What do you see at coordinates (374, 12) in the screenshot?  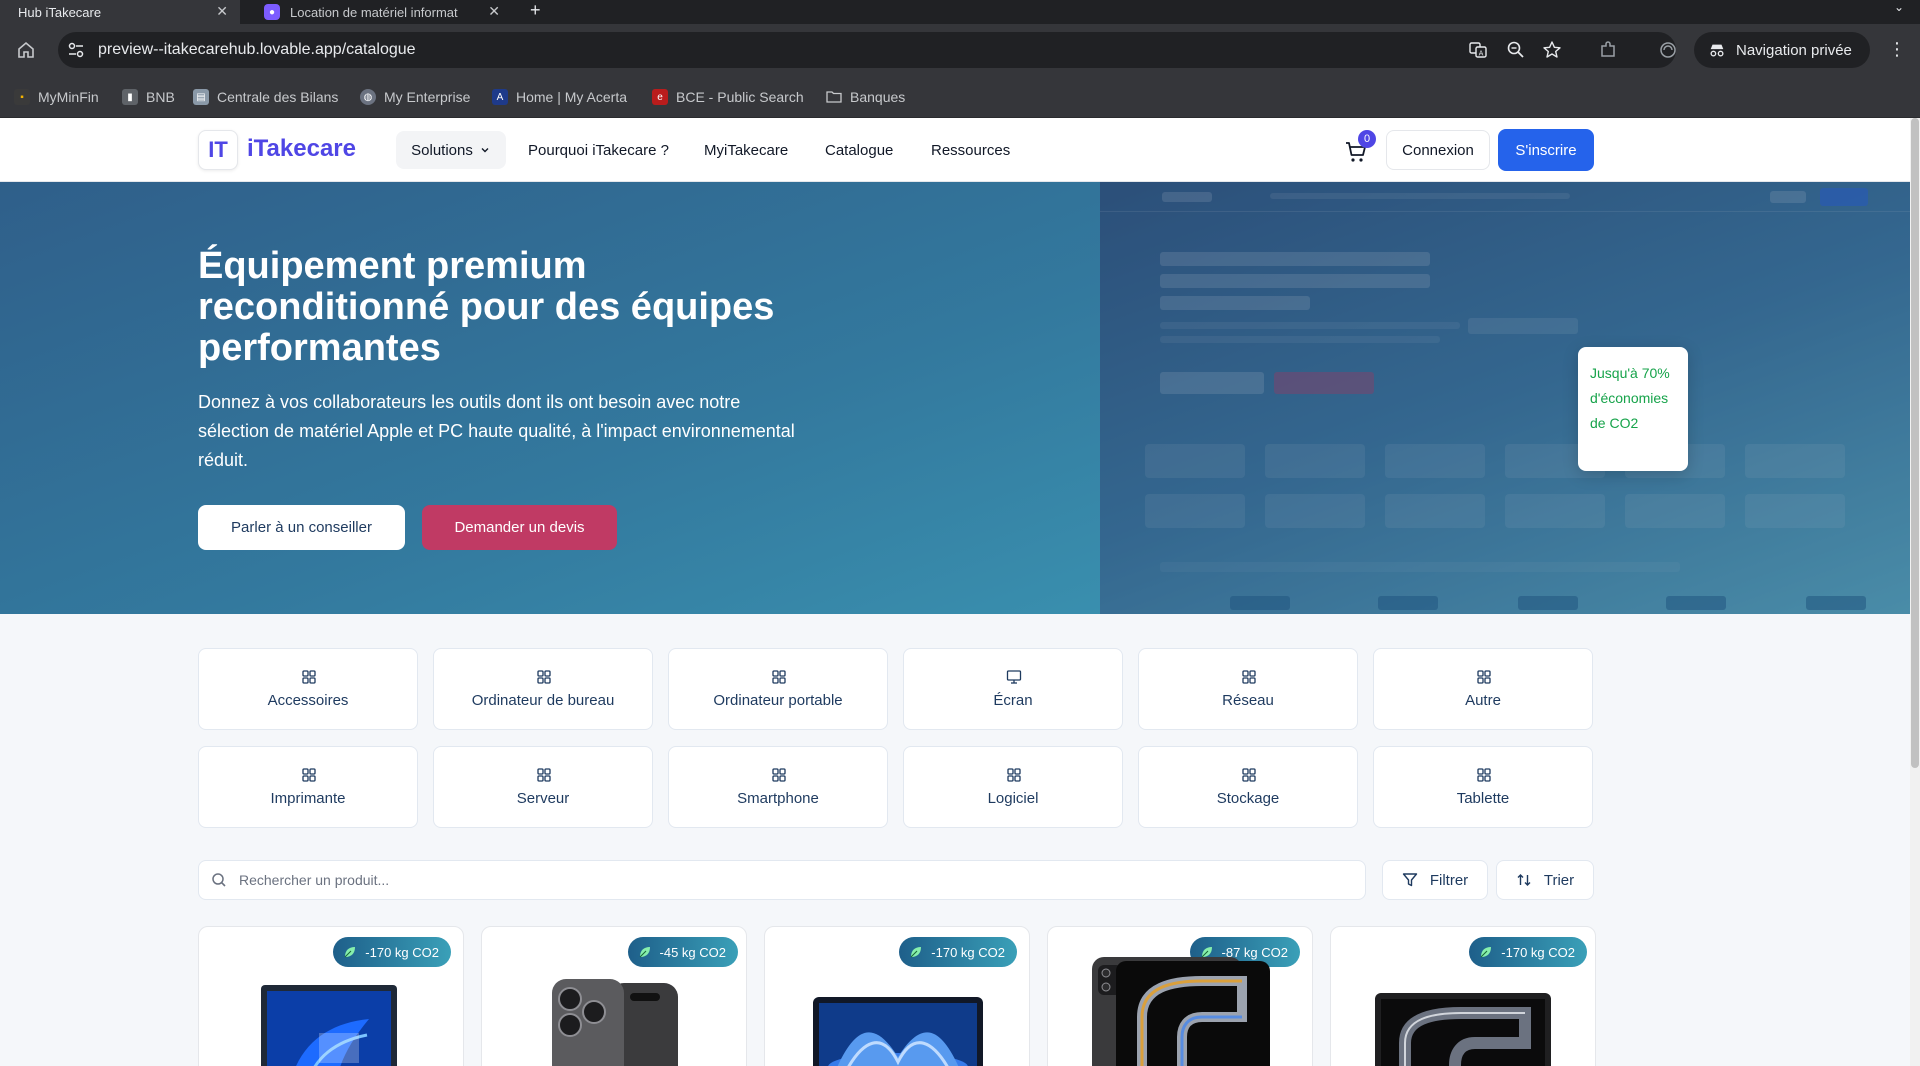 I see `tab-title: Location de matériel informat` at bounding box center [374, 12].